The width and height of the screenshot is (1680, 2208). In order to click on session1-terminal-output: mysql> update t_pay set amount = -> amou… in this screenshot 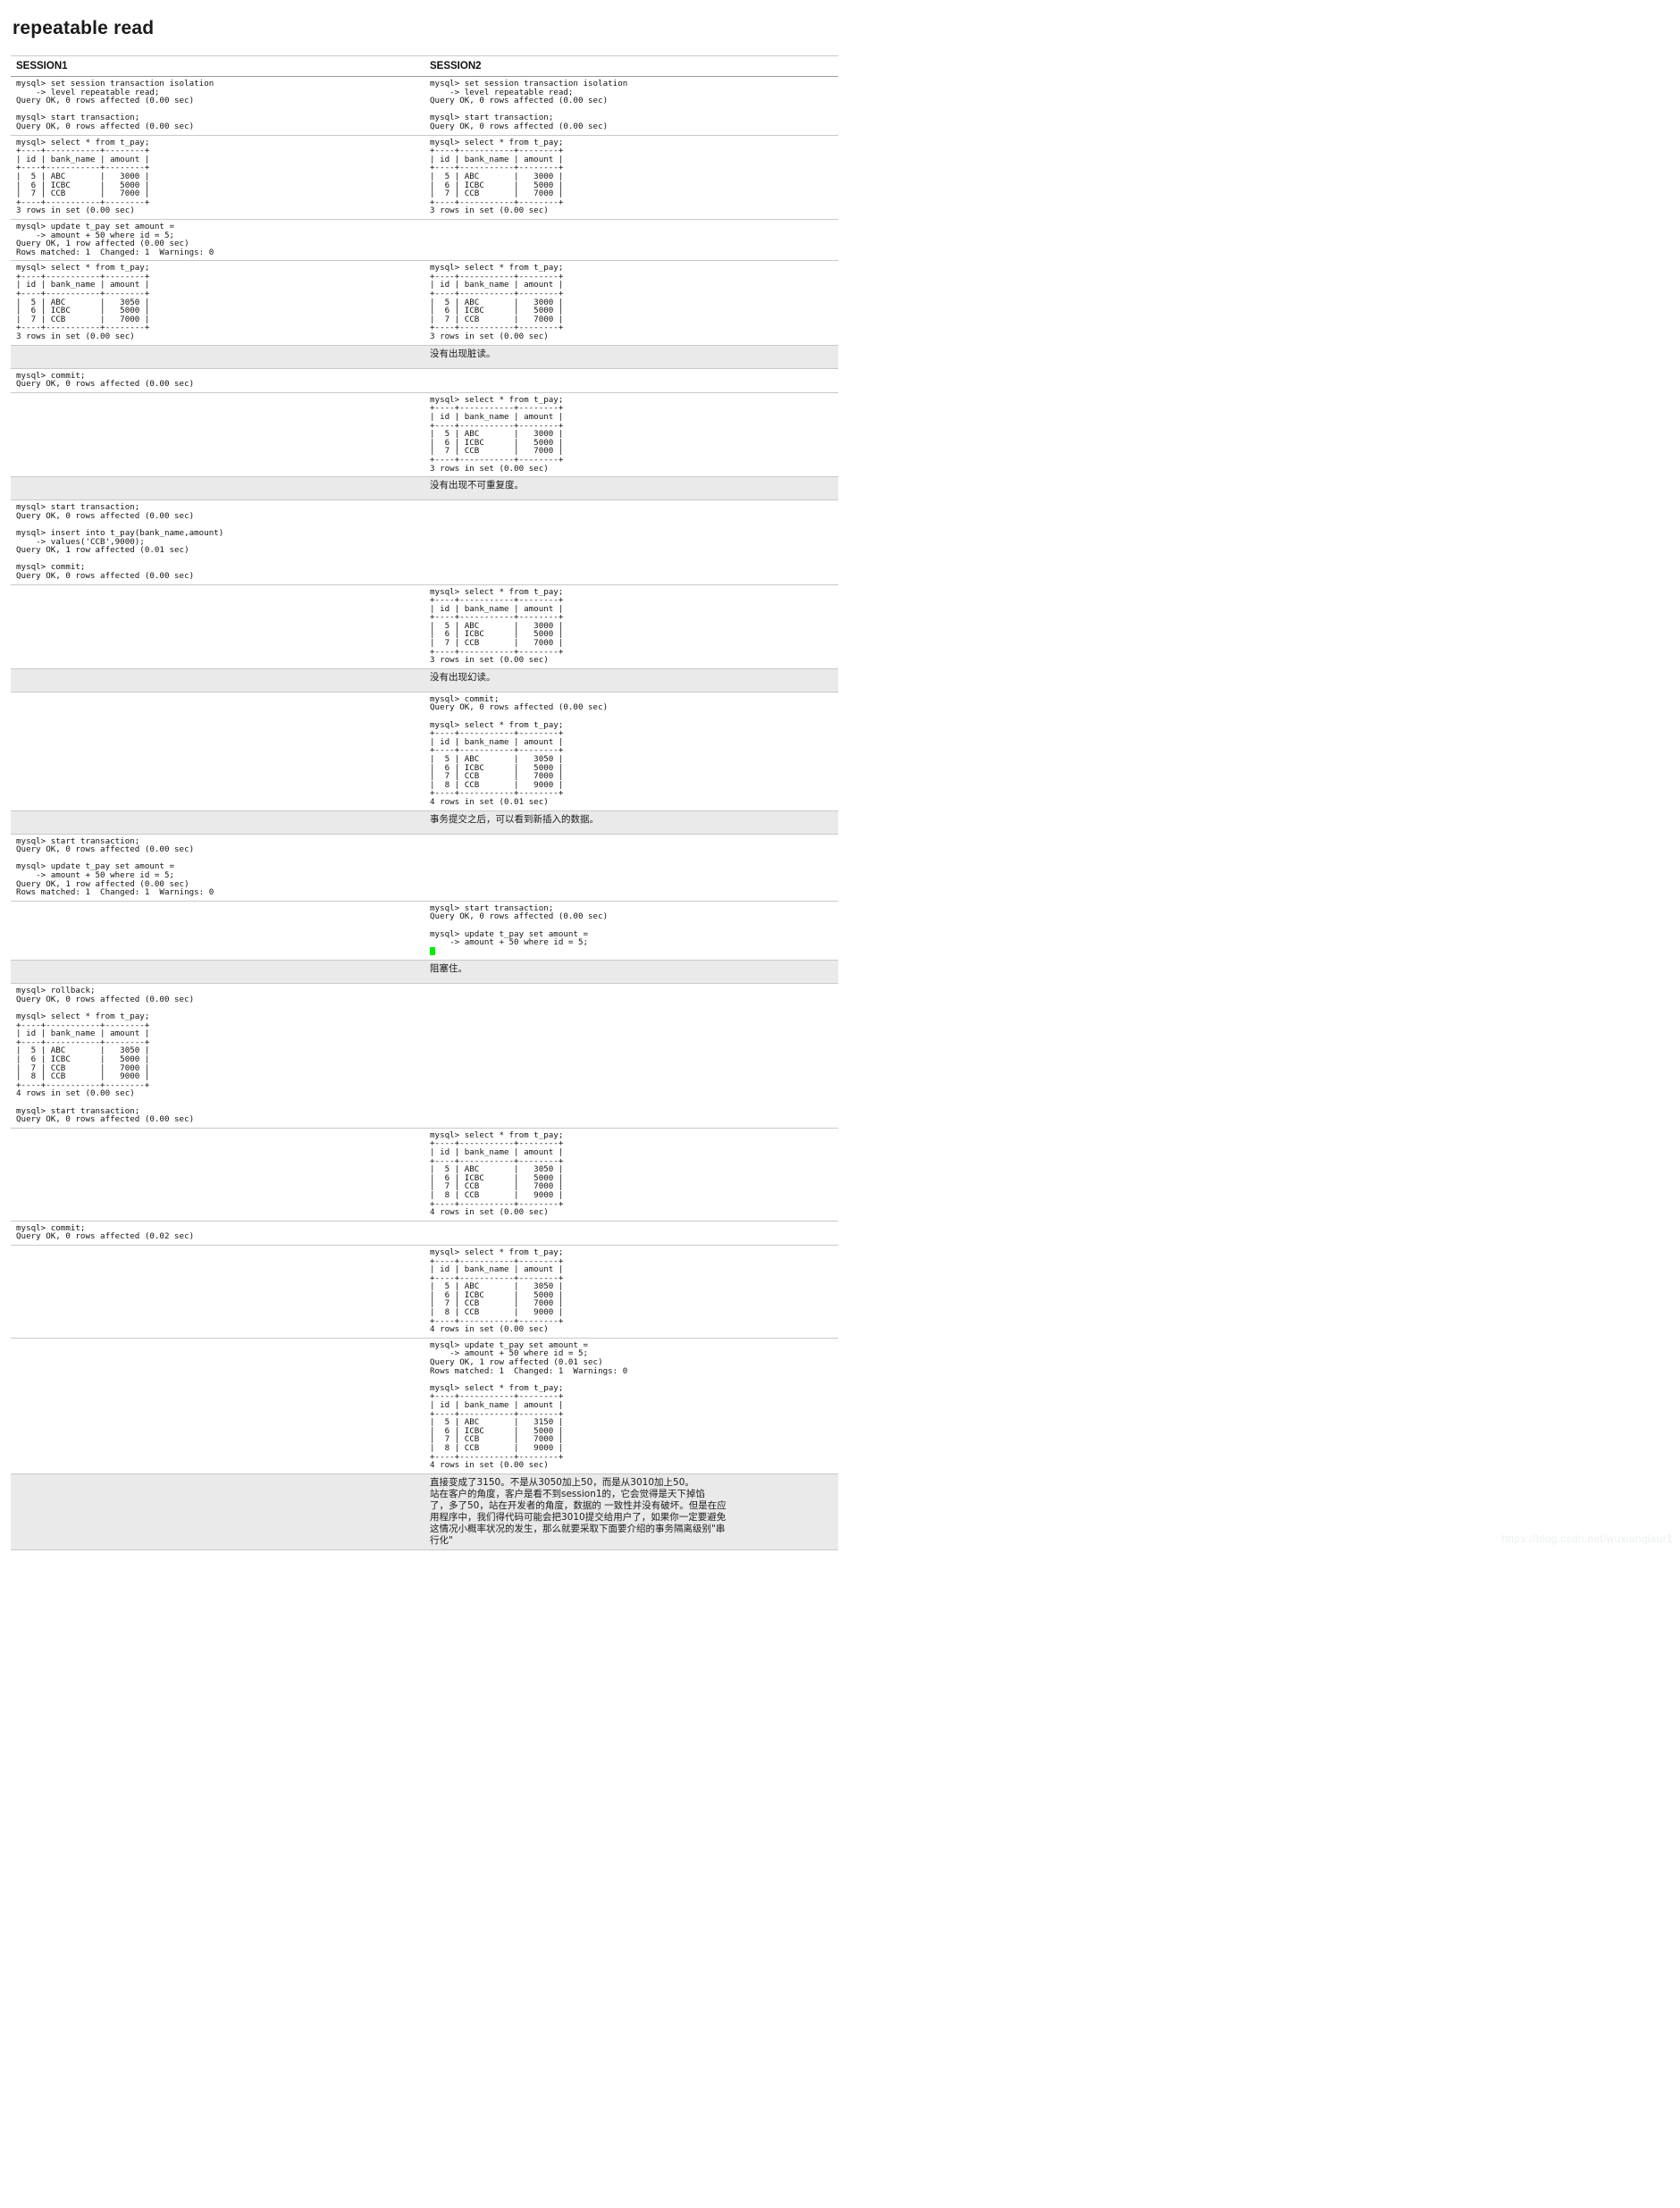, I will do `click(115, 239)`.